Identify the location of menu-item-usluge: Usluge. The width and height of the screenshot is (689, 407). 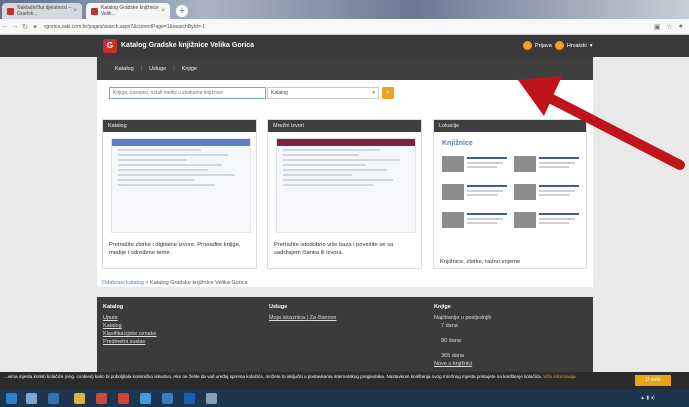
(157, 69).